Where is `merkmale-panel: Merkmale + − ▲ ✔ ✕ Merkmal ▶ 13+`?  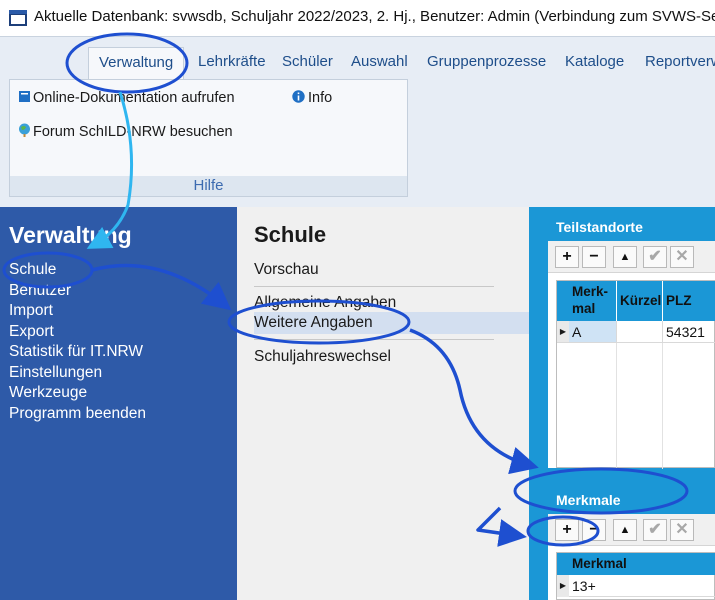
merkmale-panel: Merkmale + − ▲ ✔ ✕ Merkmal ▶ 13+ is located at coordinates (631, 543).